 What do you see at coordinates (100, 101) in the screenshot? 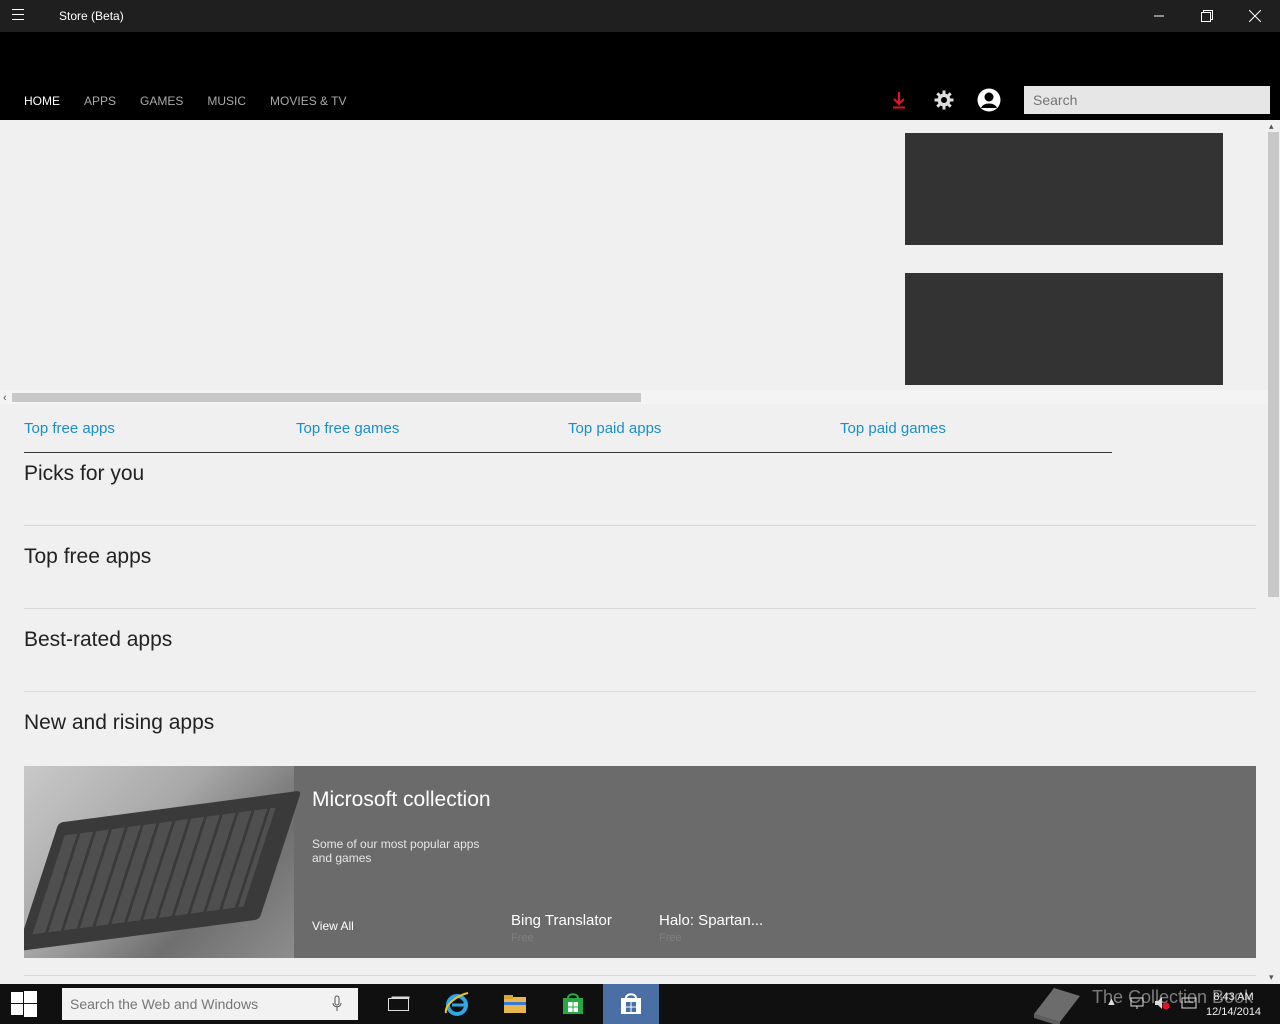
I see `nav-apps: APPS` at bounding box center [100, 101].